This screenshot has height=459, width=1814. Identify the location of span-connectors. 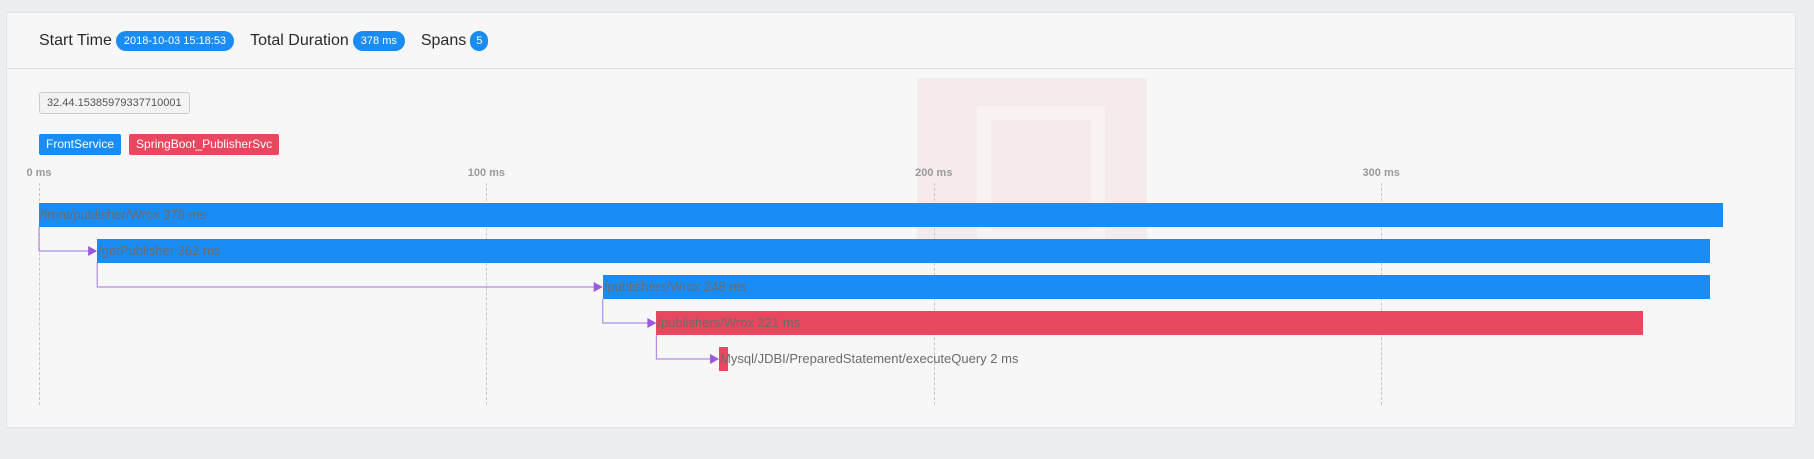
(379, 295).